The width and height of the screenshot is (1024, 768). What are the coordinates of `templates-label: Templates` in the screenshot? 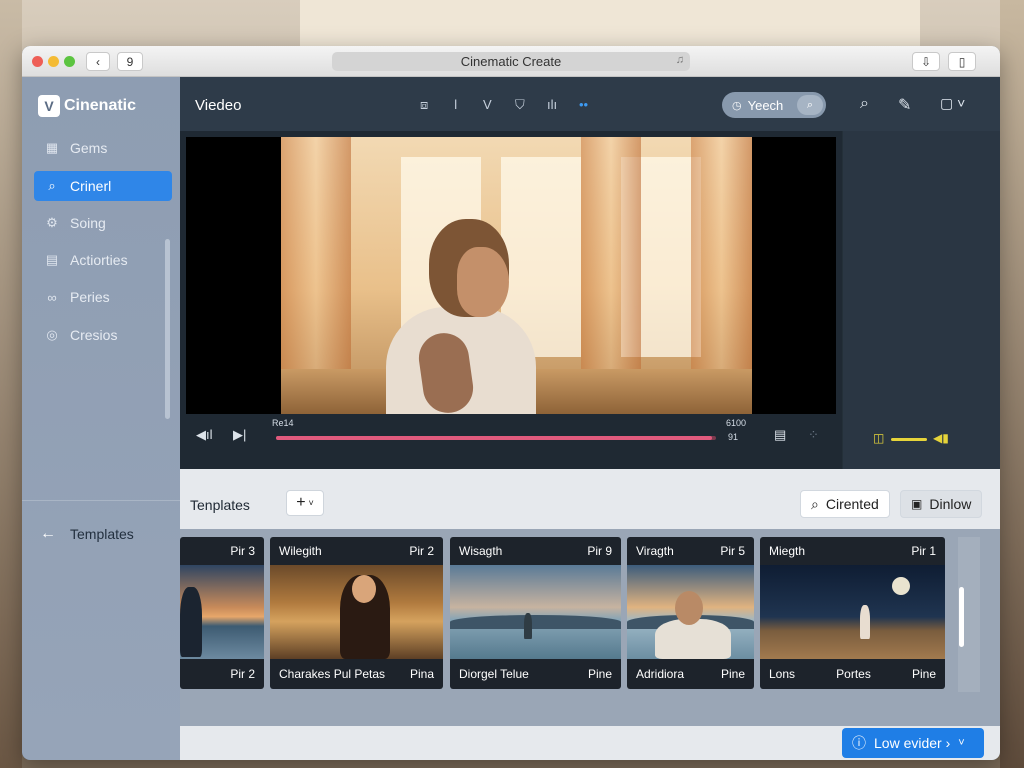 It's located at (102, 534).